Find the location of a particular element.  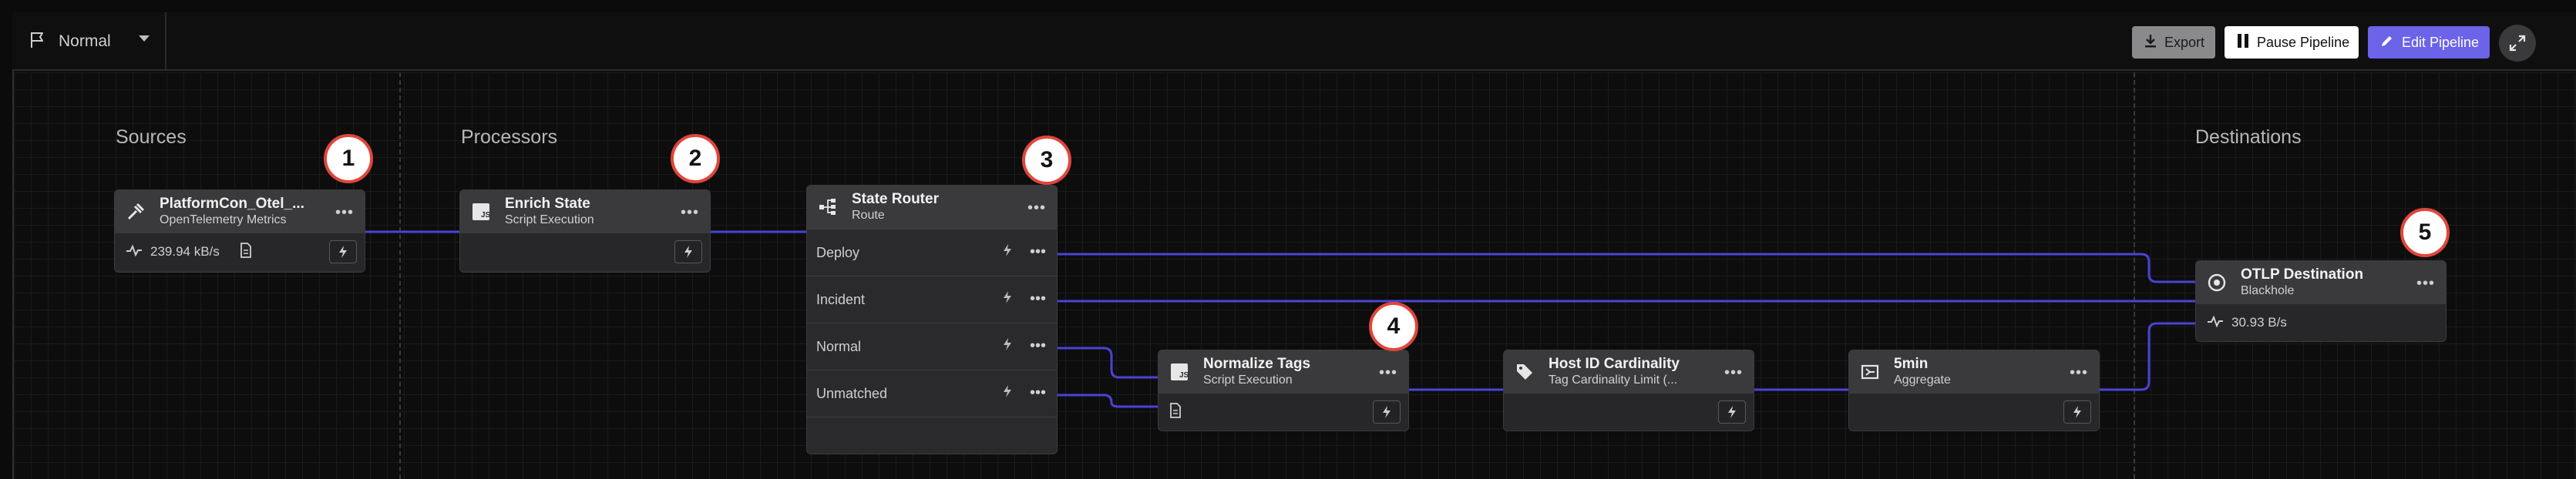

enrich-state-header: JS Enrich State Script Execution ••• is located at coordinates (585, 211).